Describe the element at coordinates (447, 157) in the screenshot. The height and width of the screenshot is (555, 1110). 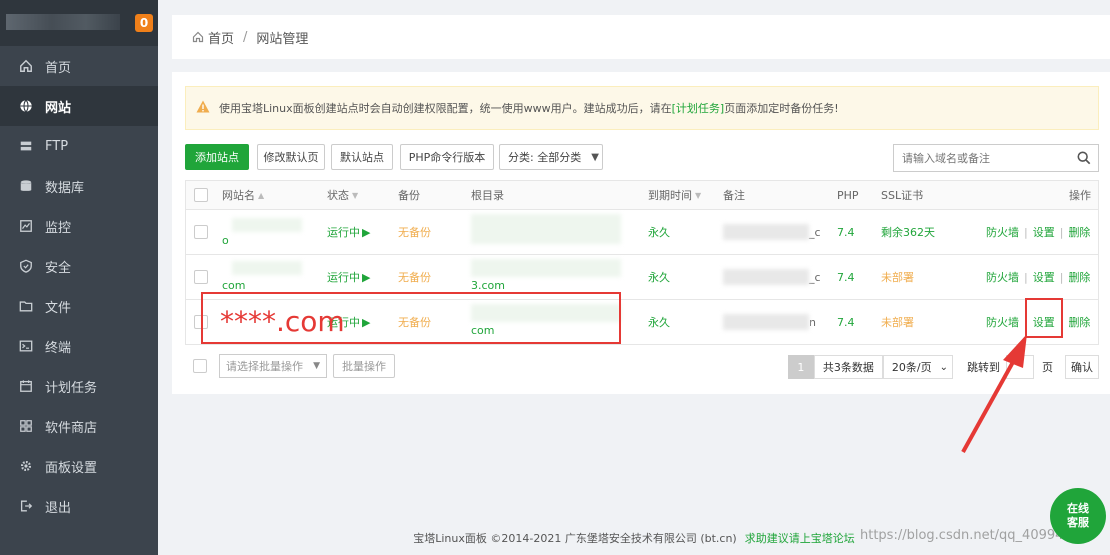
I see `php-cli-version-button: PHP命令行版本` at that location.